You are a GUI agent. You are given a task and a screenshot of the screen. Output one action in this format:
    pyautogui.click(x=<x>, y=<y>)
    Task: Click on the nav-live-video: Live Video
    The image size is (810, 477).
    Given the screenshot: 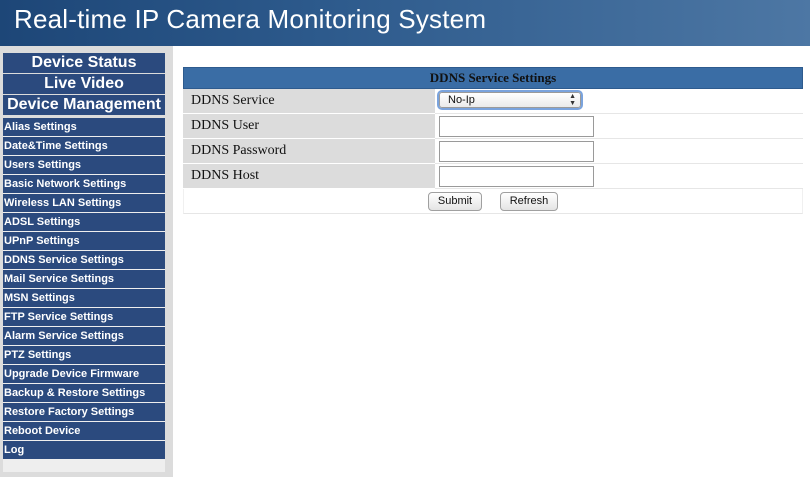 What is the action you would take?
    pyautogui.click(x=84, y=84)
    